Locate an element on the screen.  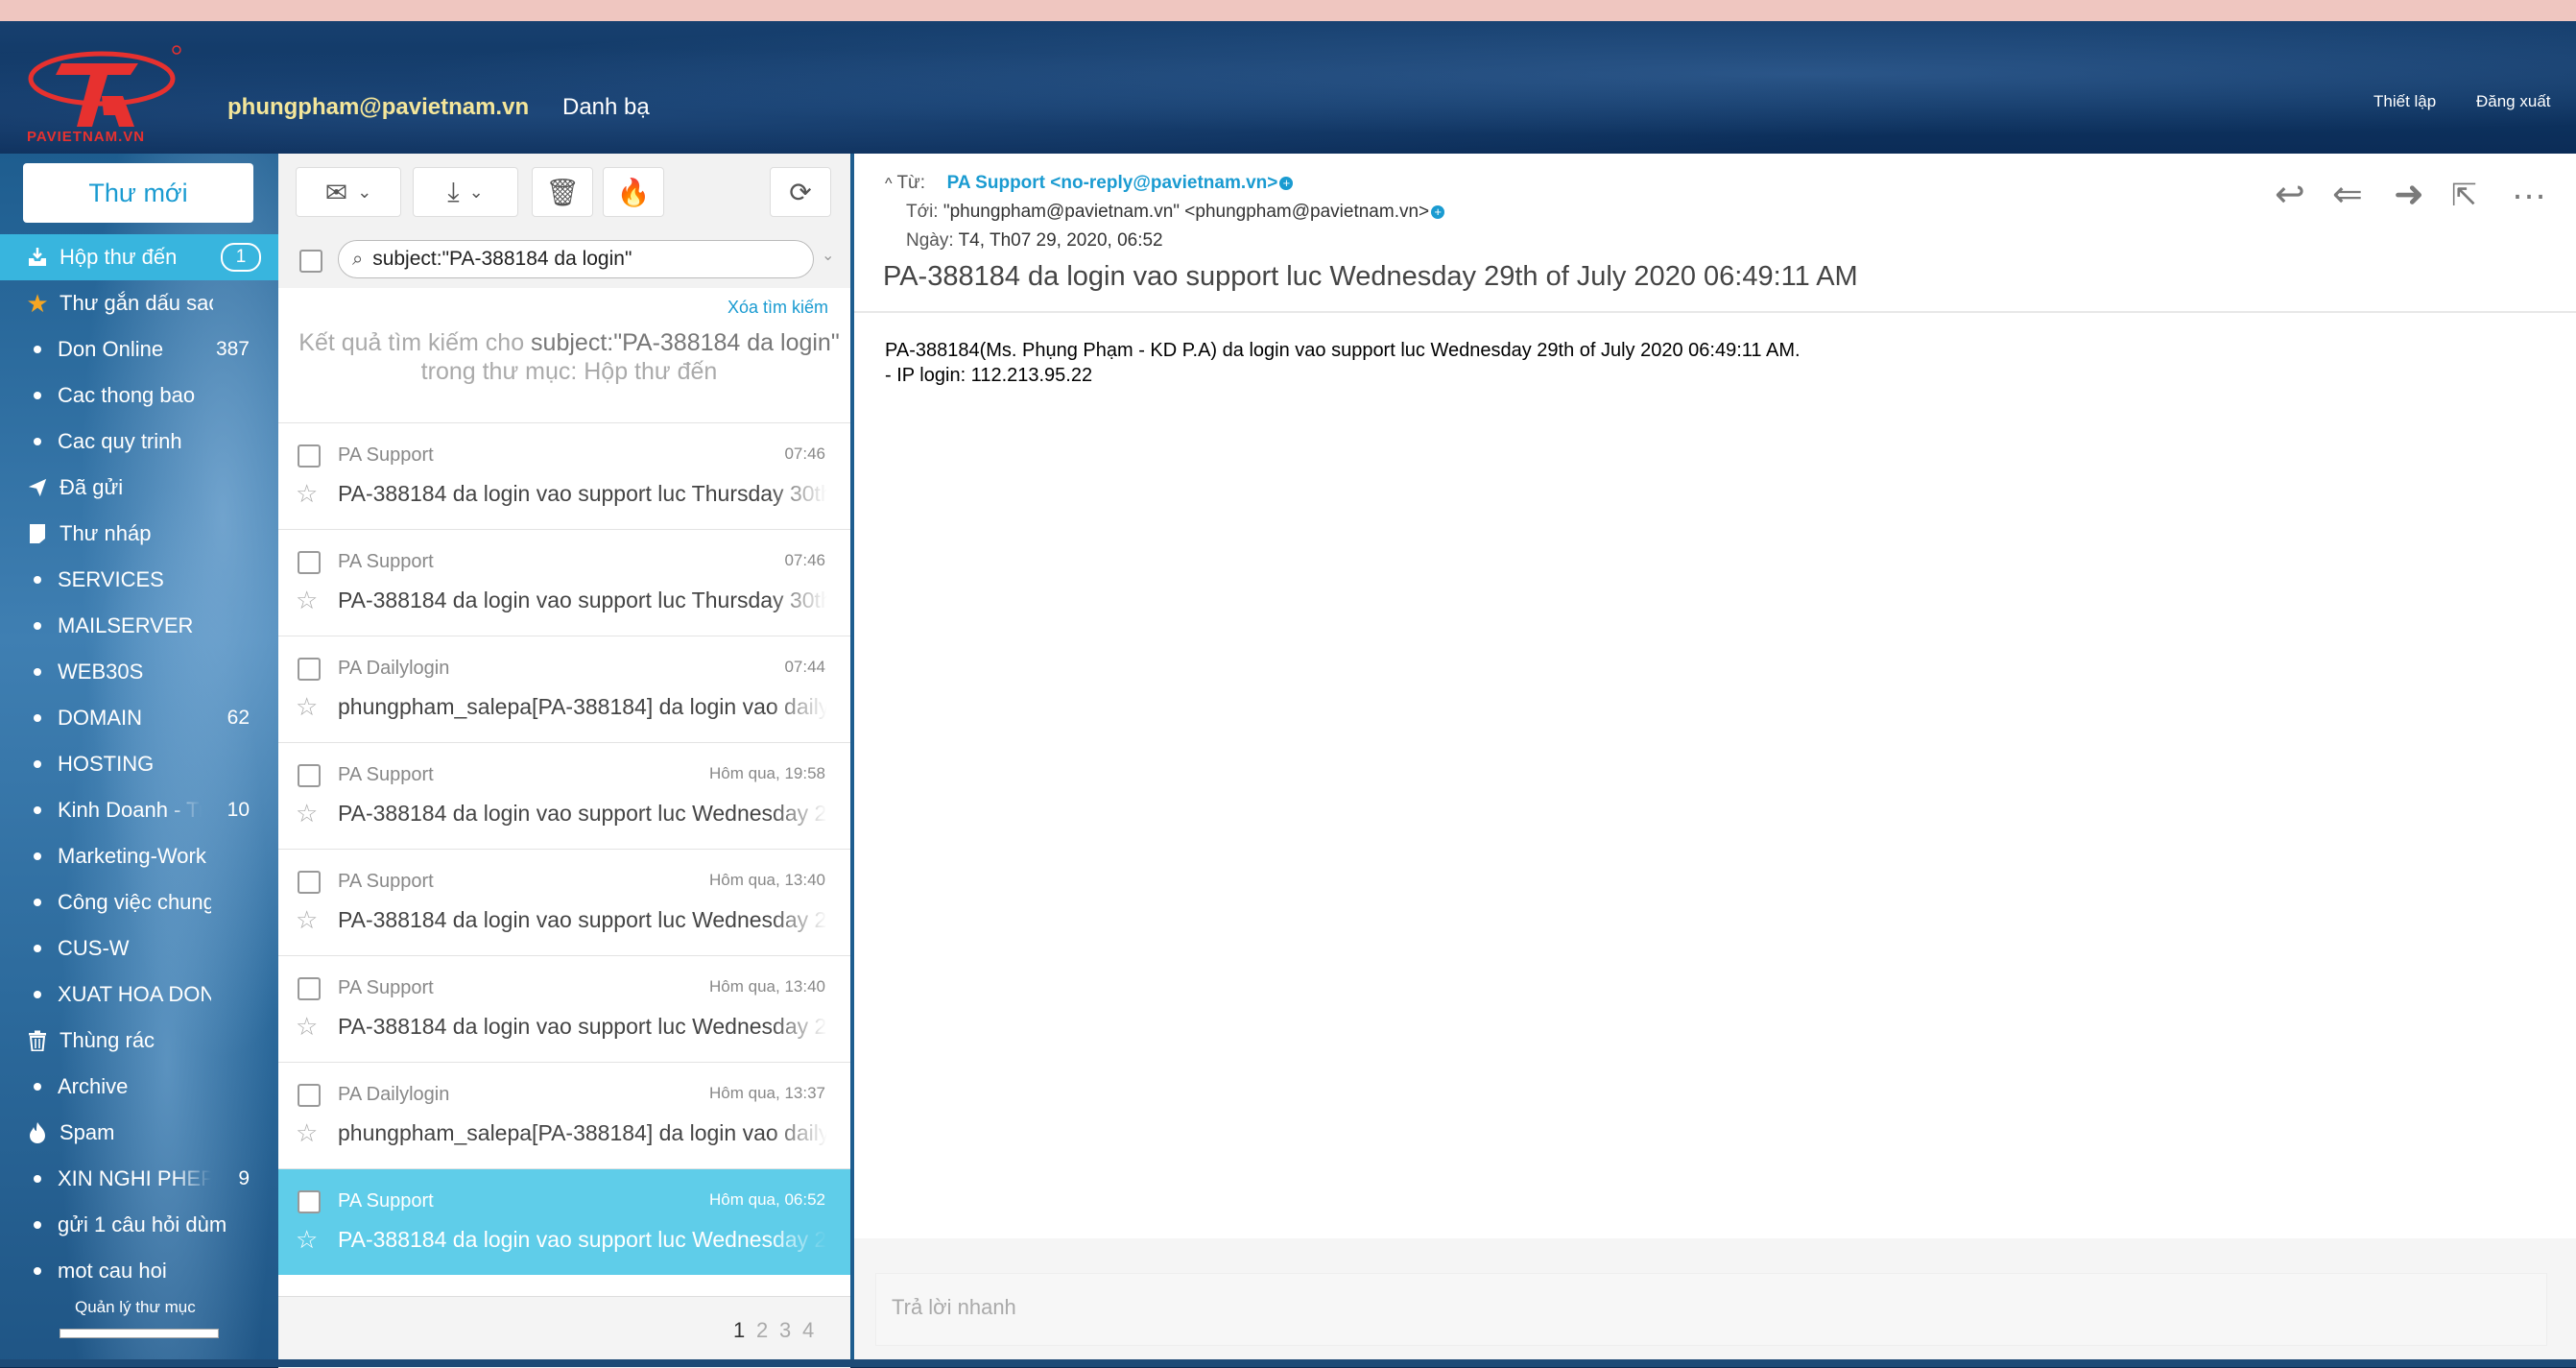
page-2-link: 2 is located at coordinates (762, 1330).